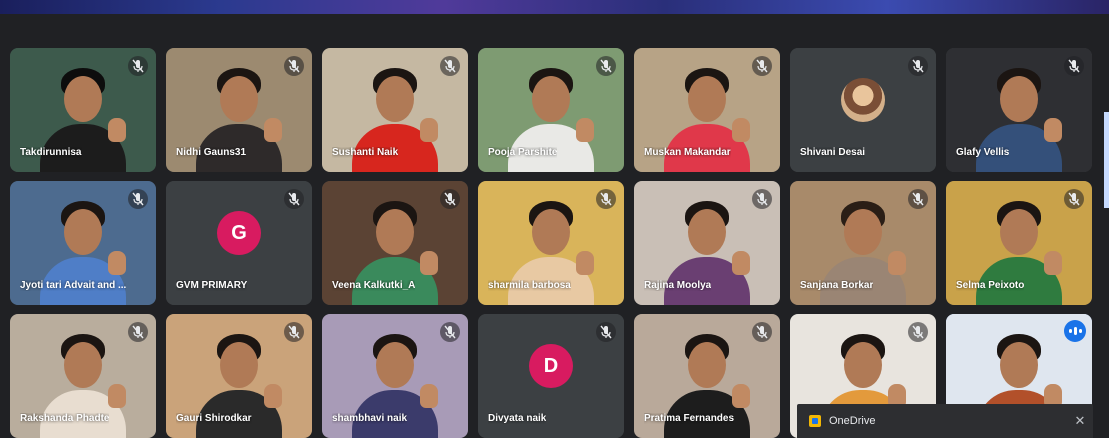 The height and width of the screenshot is (438, 1109). Describe the element at coordinates (689, 418) in the screenshot. I see `participant-name: Pratima Fernandes` at that location.